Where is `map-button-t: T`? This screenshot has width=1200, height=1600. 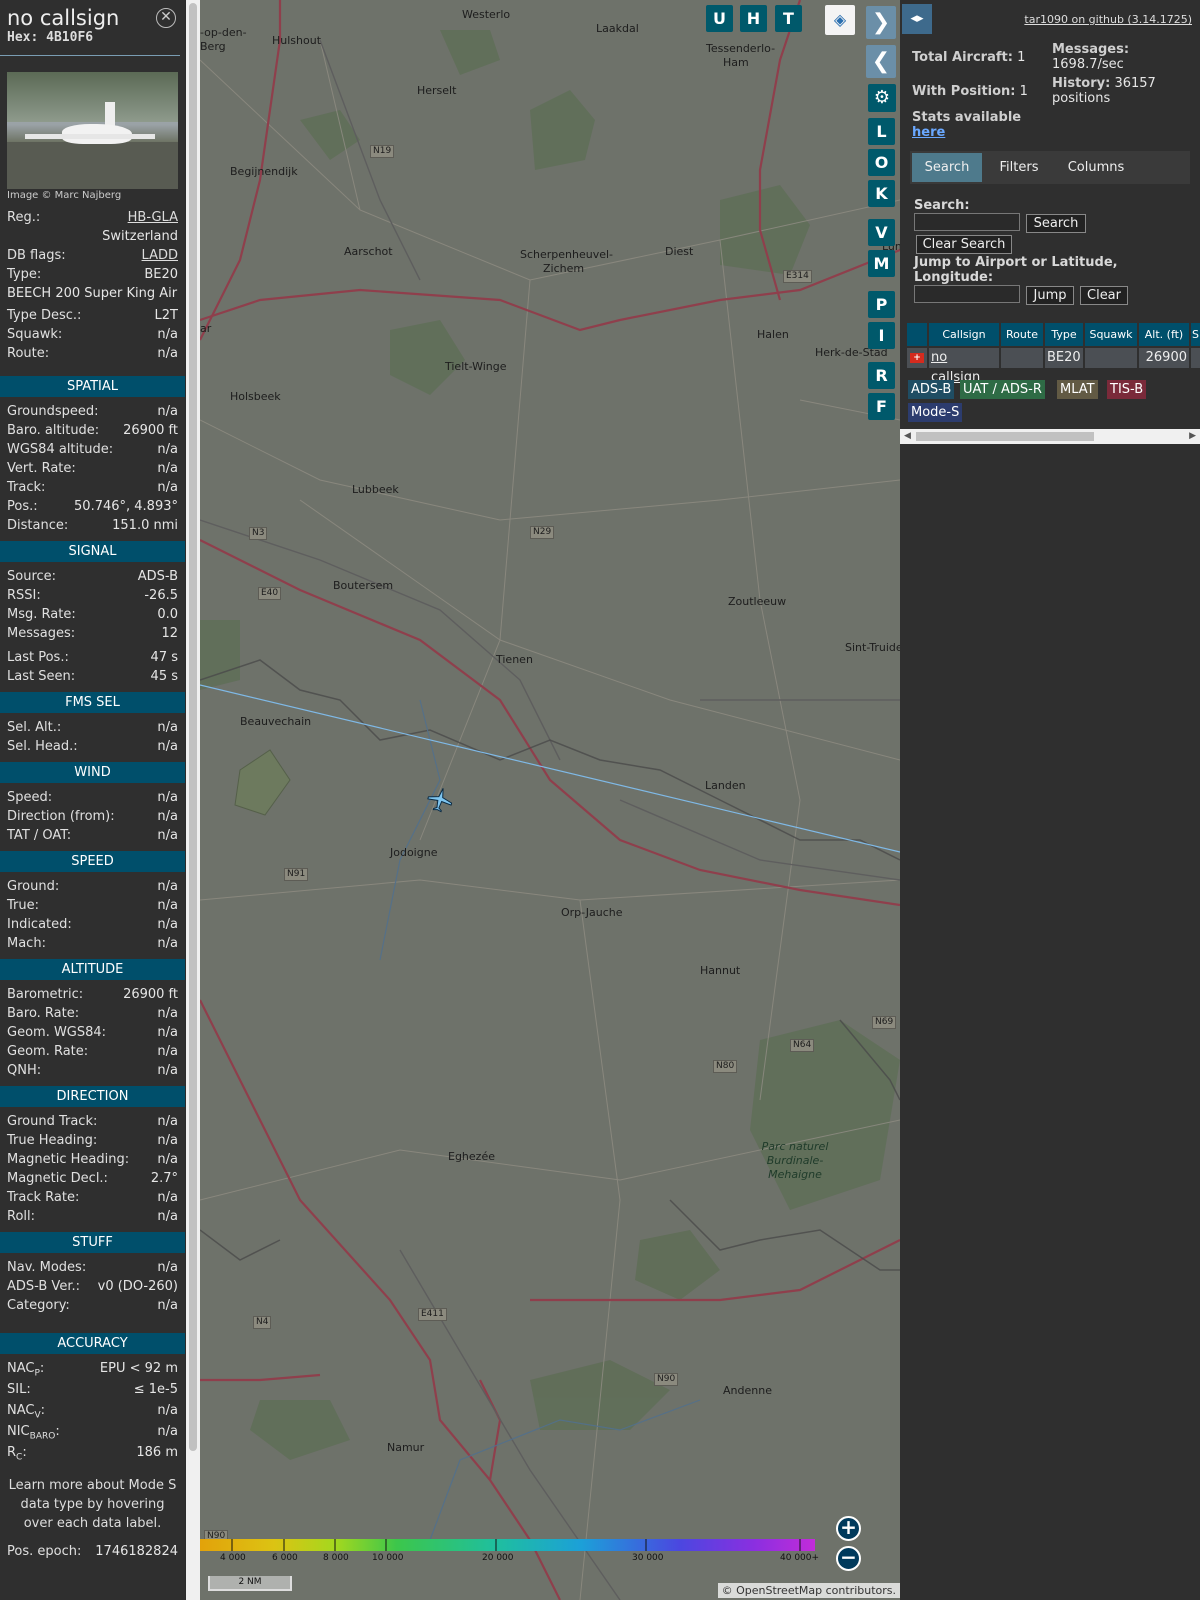 map-button-t: T is located at coordinates (788, 18).